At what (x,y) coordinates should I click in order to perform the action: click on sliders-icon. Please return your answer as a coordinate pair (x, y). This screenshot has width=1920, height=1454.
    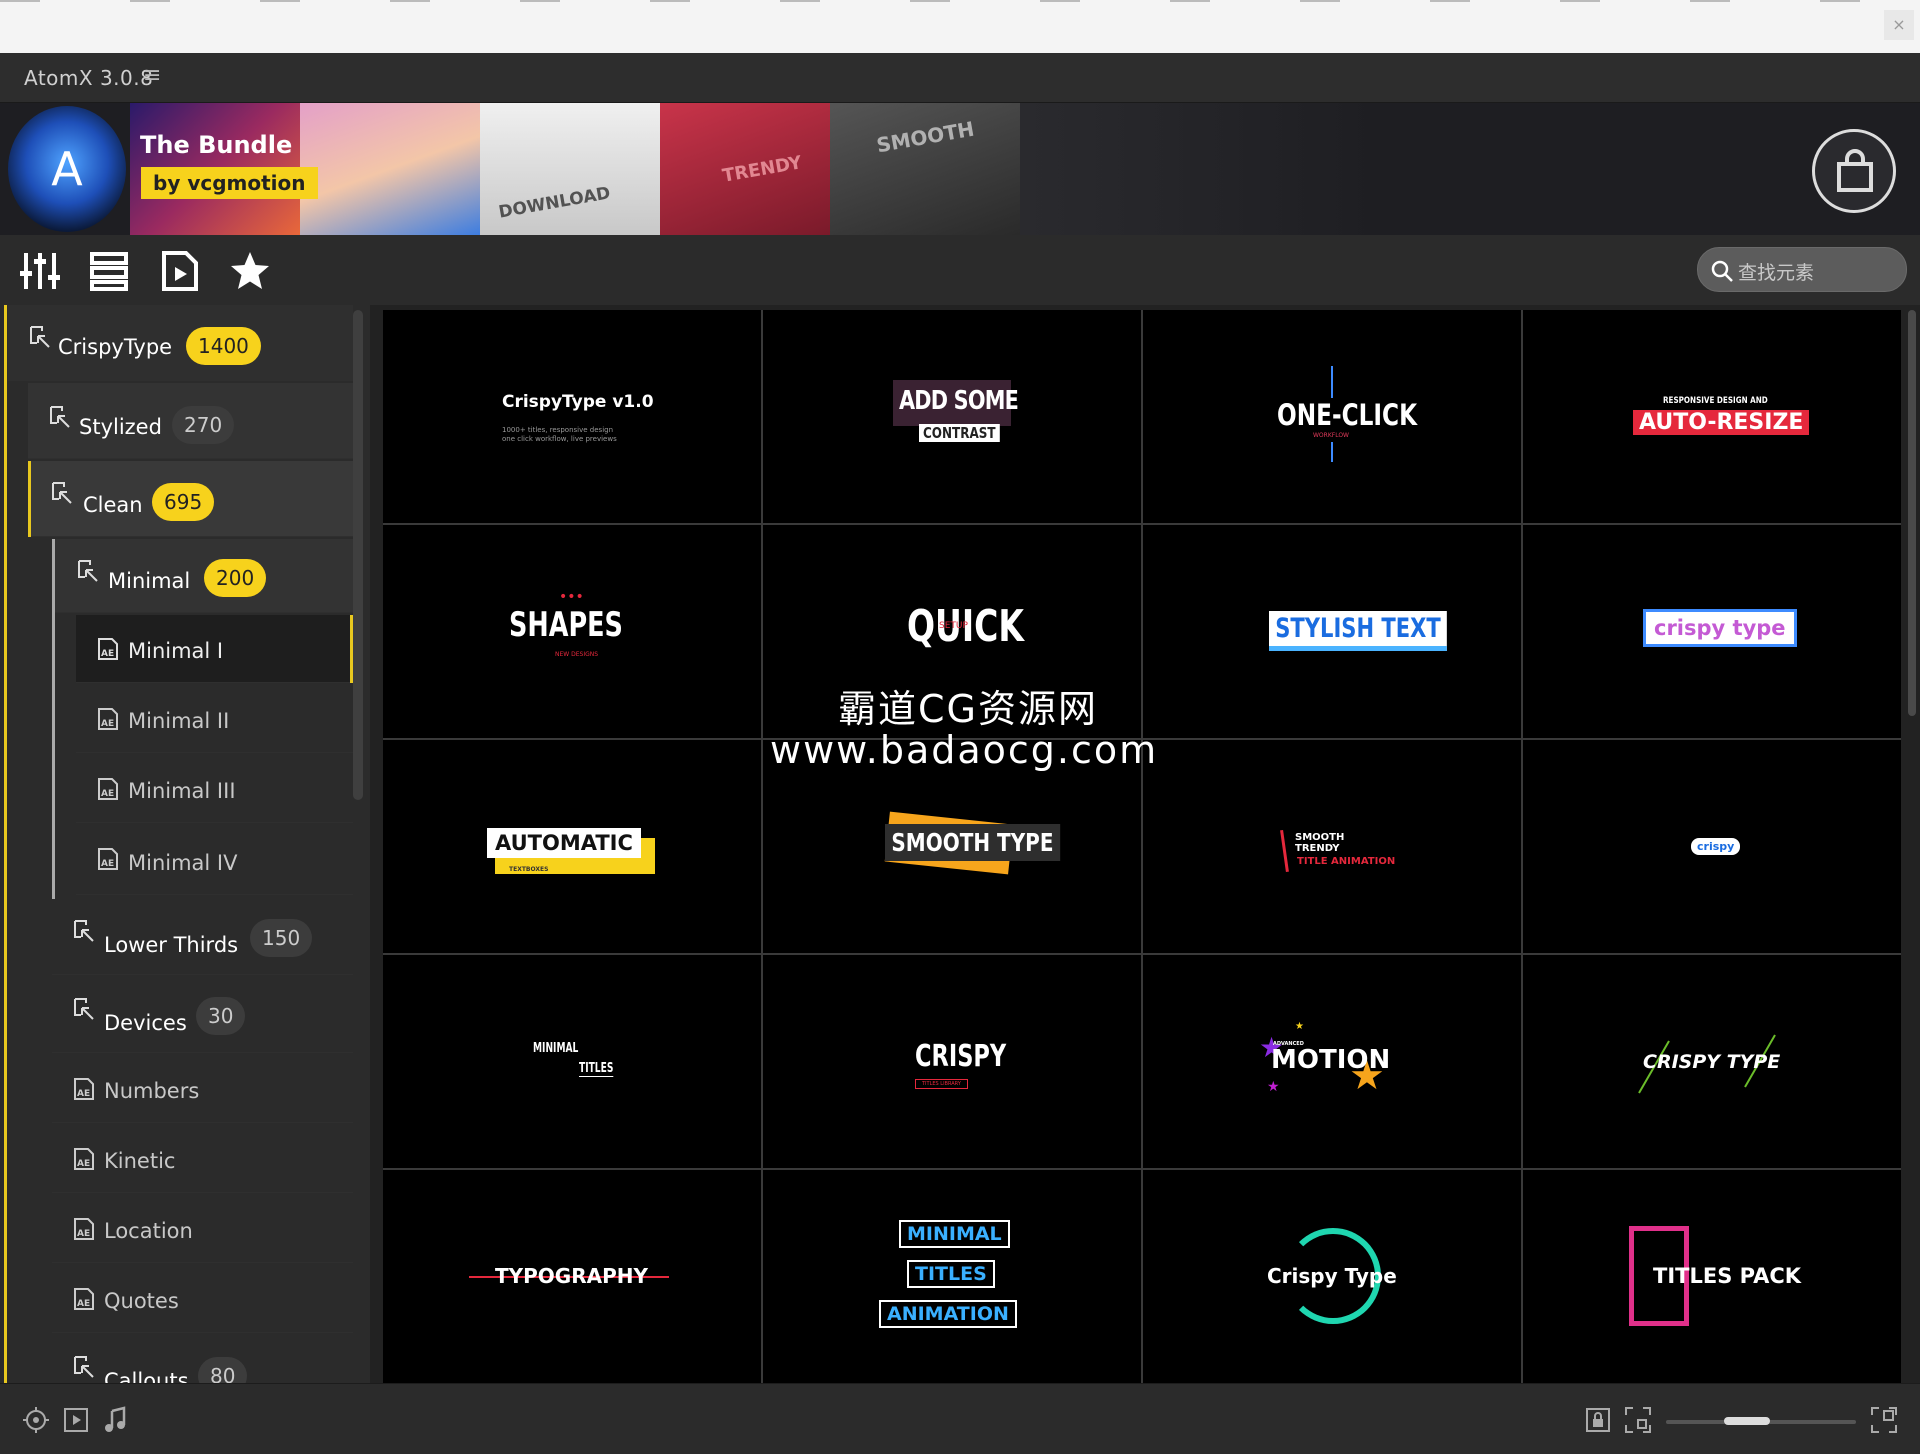
    Looking at the image, I should click on (40, 271).